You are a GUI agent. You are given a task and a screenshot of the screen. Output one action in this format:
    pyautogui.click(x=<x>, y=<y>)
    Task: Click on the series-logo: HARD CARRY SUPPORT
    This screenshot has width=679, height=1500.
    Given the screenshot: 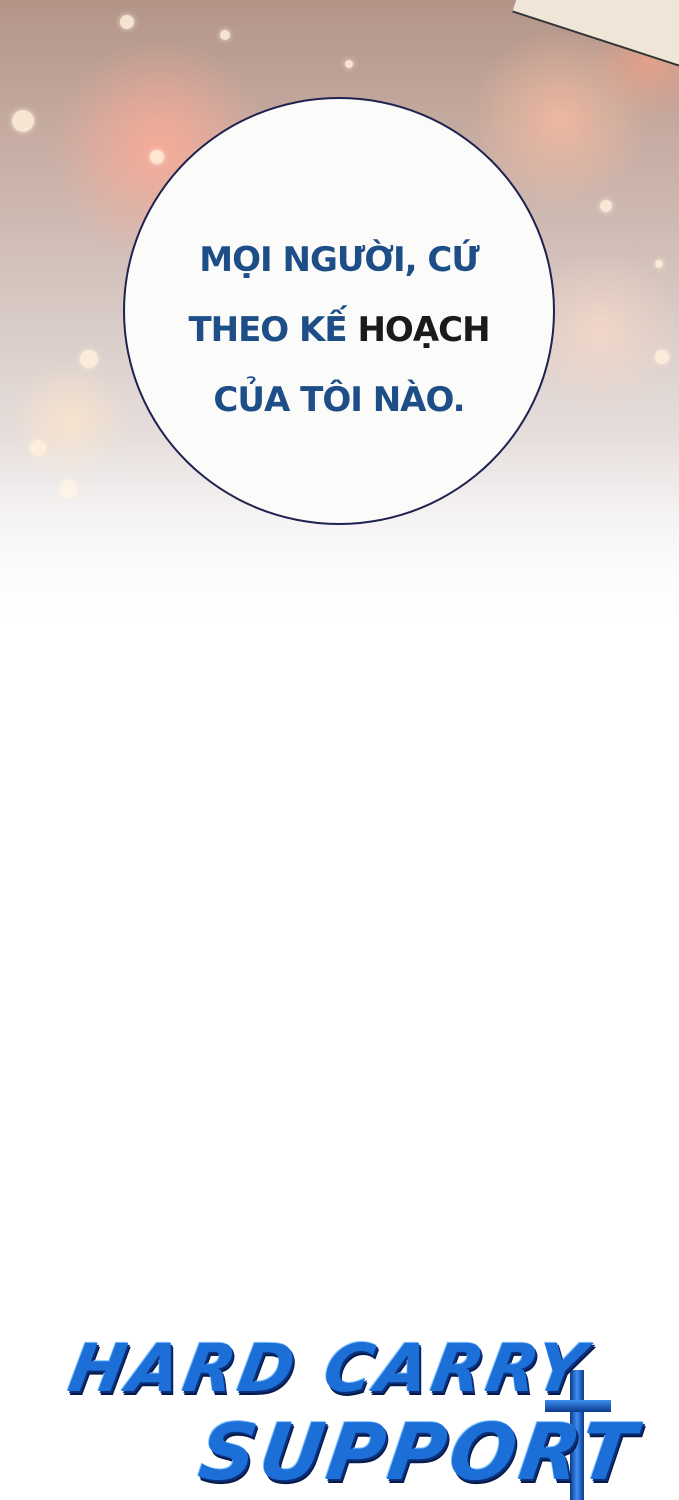 What is the action you would take?
    pyautogui.click(x=352, y=1415)
    